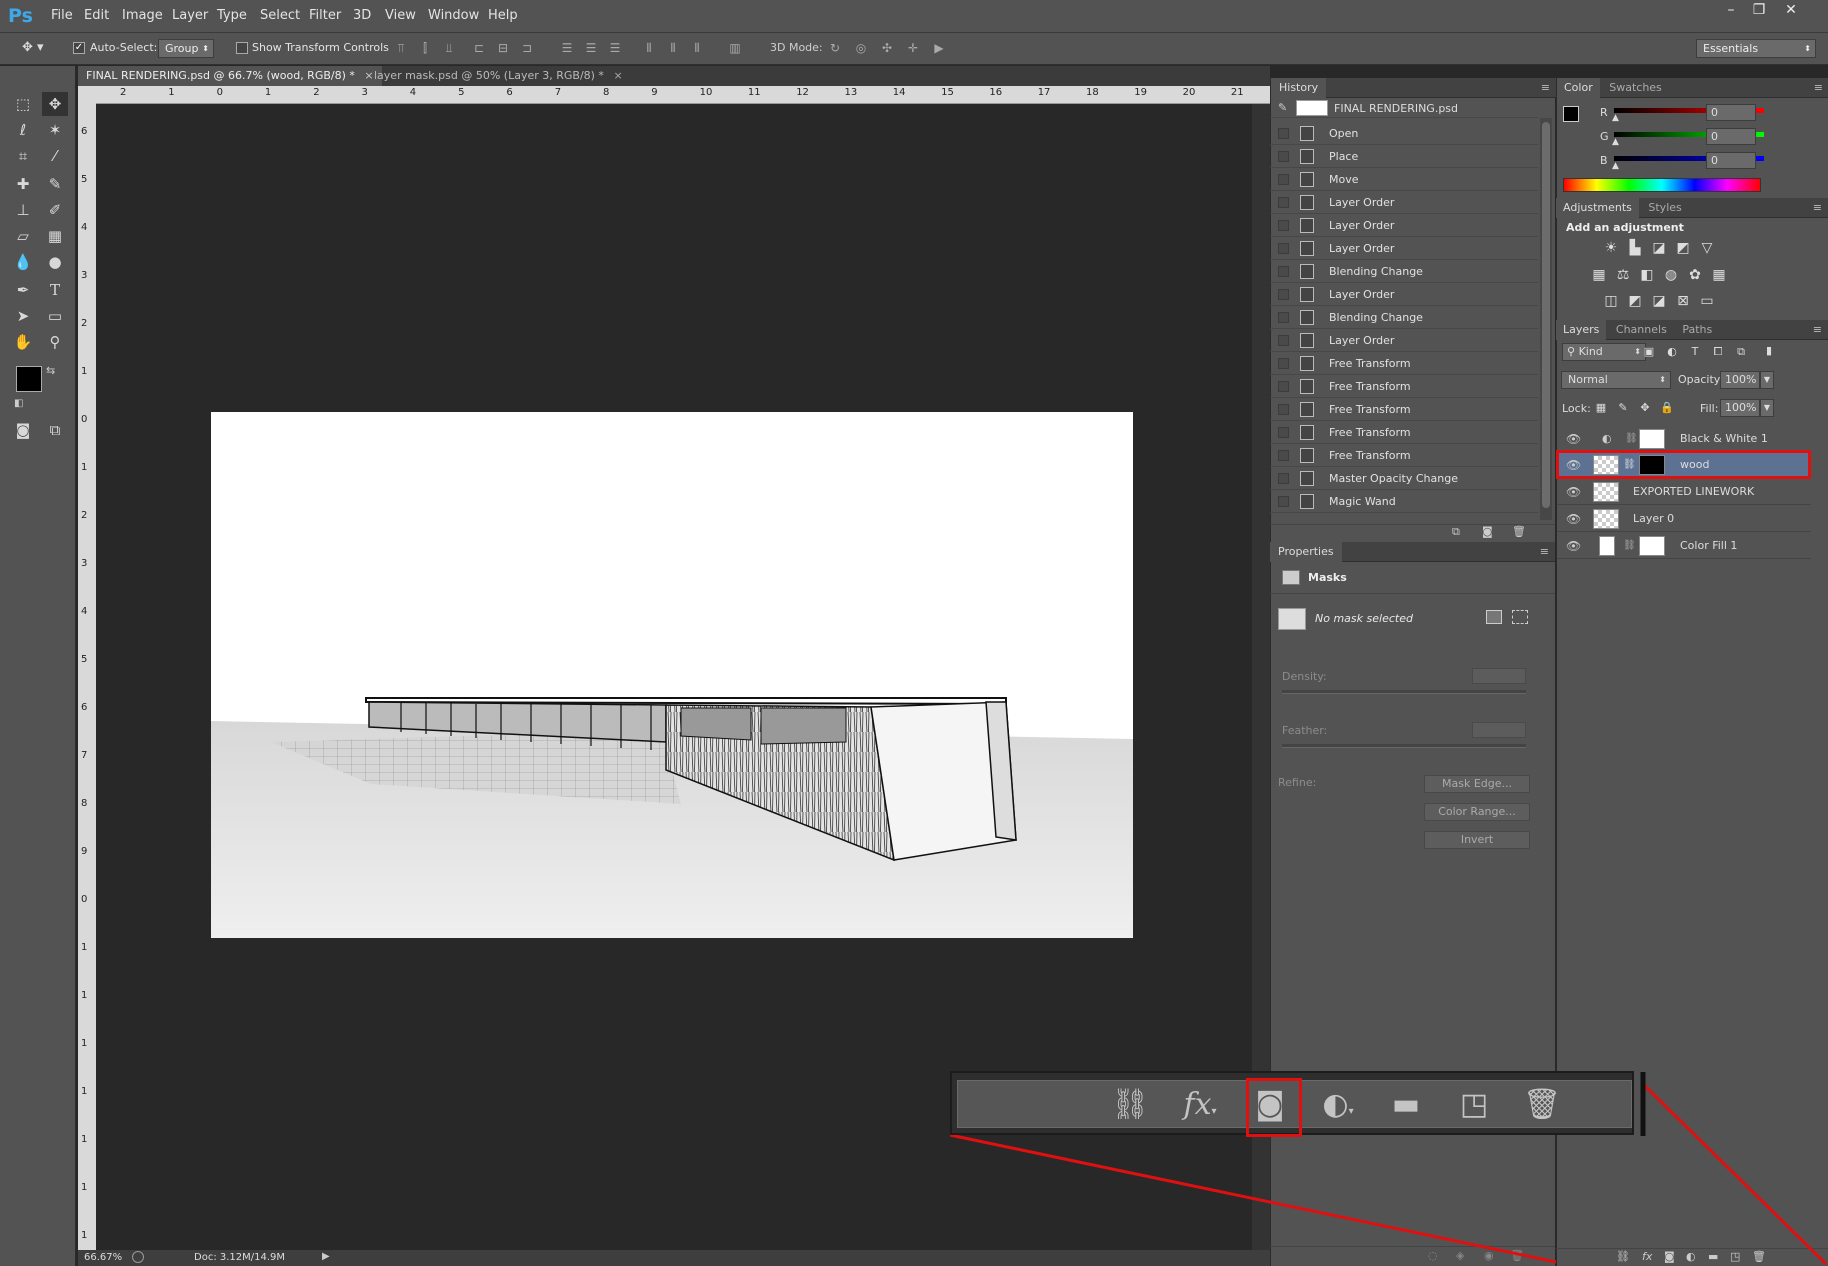 This screenshot has height=1266, width=1828. What do you see at coordinates (1623, 408) in the screenshot?
I see `lock-image-icon: ✎` at bounding box center [1623, 408].